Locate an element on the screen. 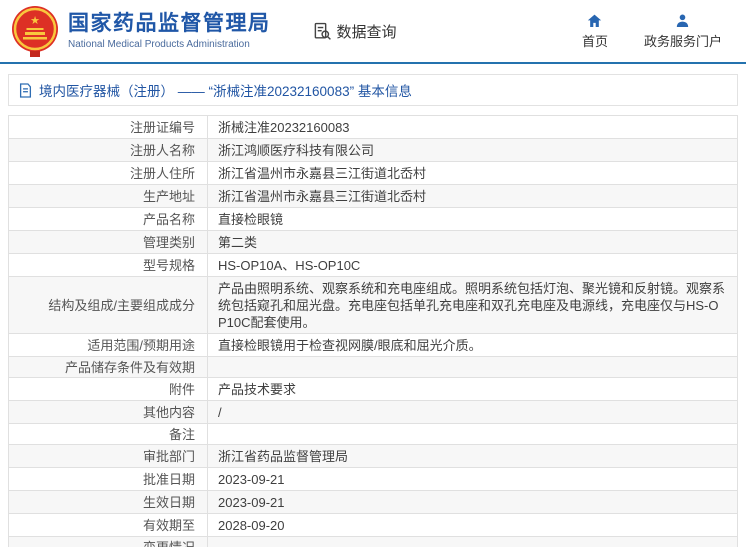 The image size is (746, 547). header-nav: 首页 政务服务门户 is located at coordinates (656, 31).